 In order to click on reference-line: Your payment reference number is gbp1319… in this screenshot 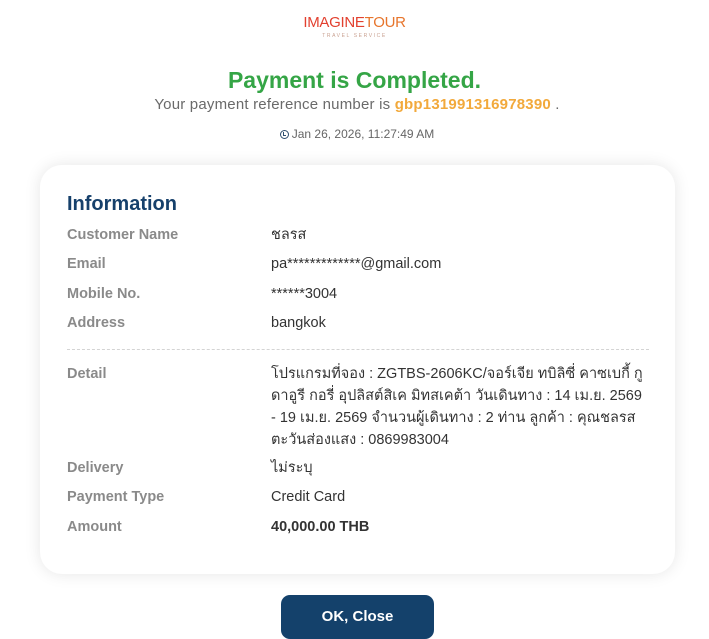, I will do `click(354, 105)`.